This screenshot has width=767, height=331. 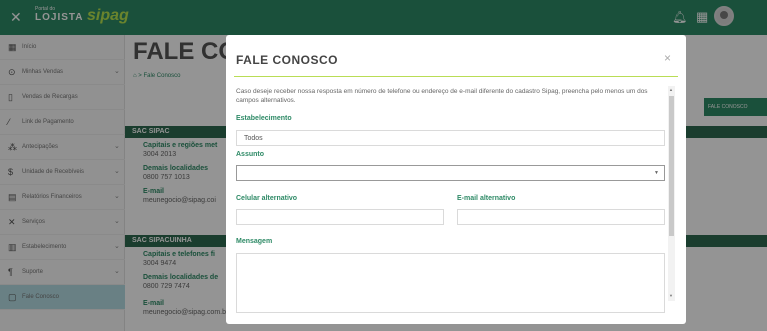 I want to click on celular-field, so click(x=340, y=217).